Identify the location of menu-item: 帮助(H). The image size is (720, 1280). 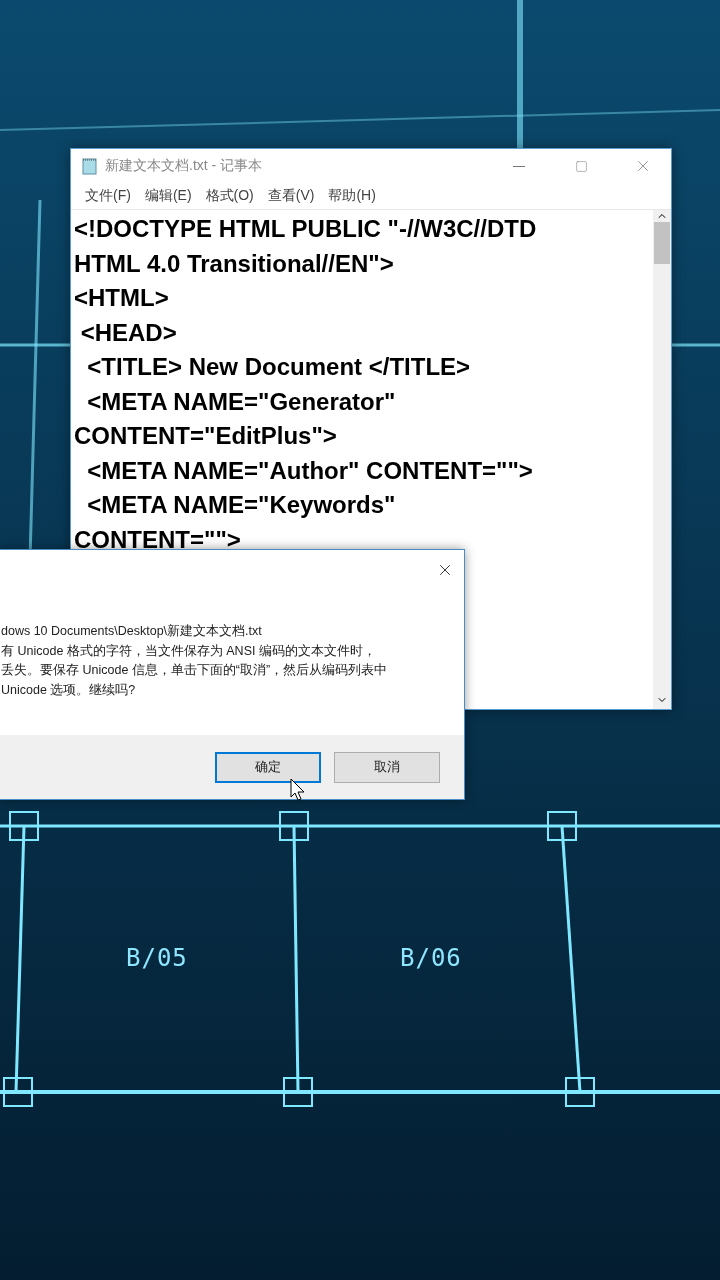
(352, 196).